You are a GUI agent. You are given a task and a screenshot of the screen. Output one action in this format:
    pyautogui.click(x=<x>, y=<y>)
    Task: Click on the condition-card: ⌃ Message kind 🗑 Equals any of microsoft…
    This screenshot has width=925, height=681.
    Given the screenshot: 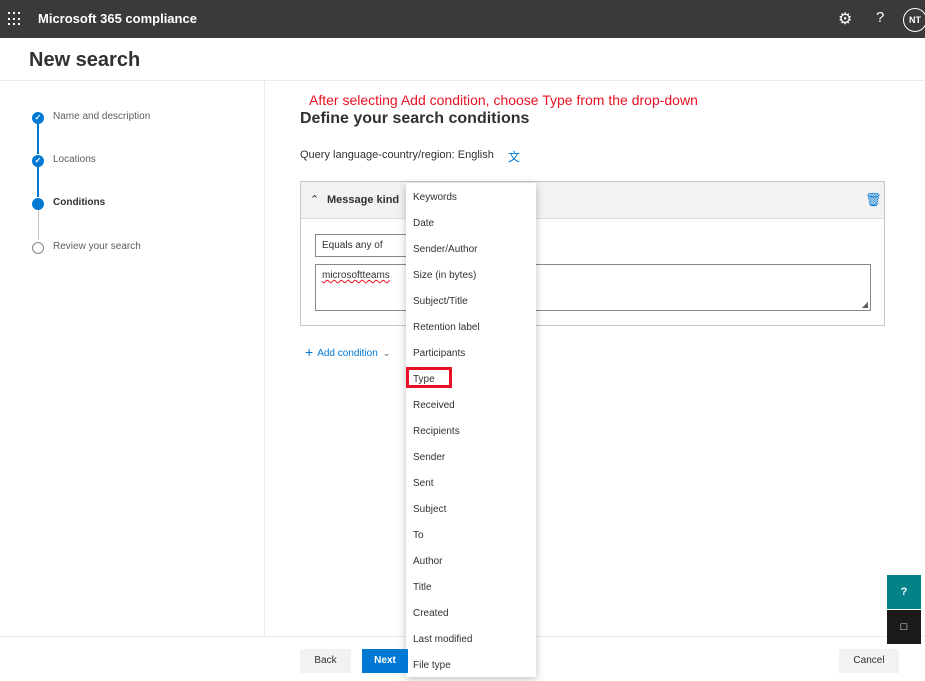 What is the action you would take?
    pyautogui.click(x=592, y=253)
    